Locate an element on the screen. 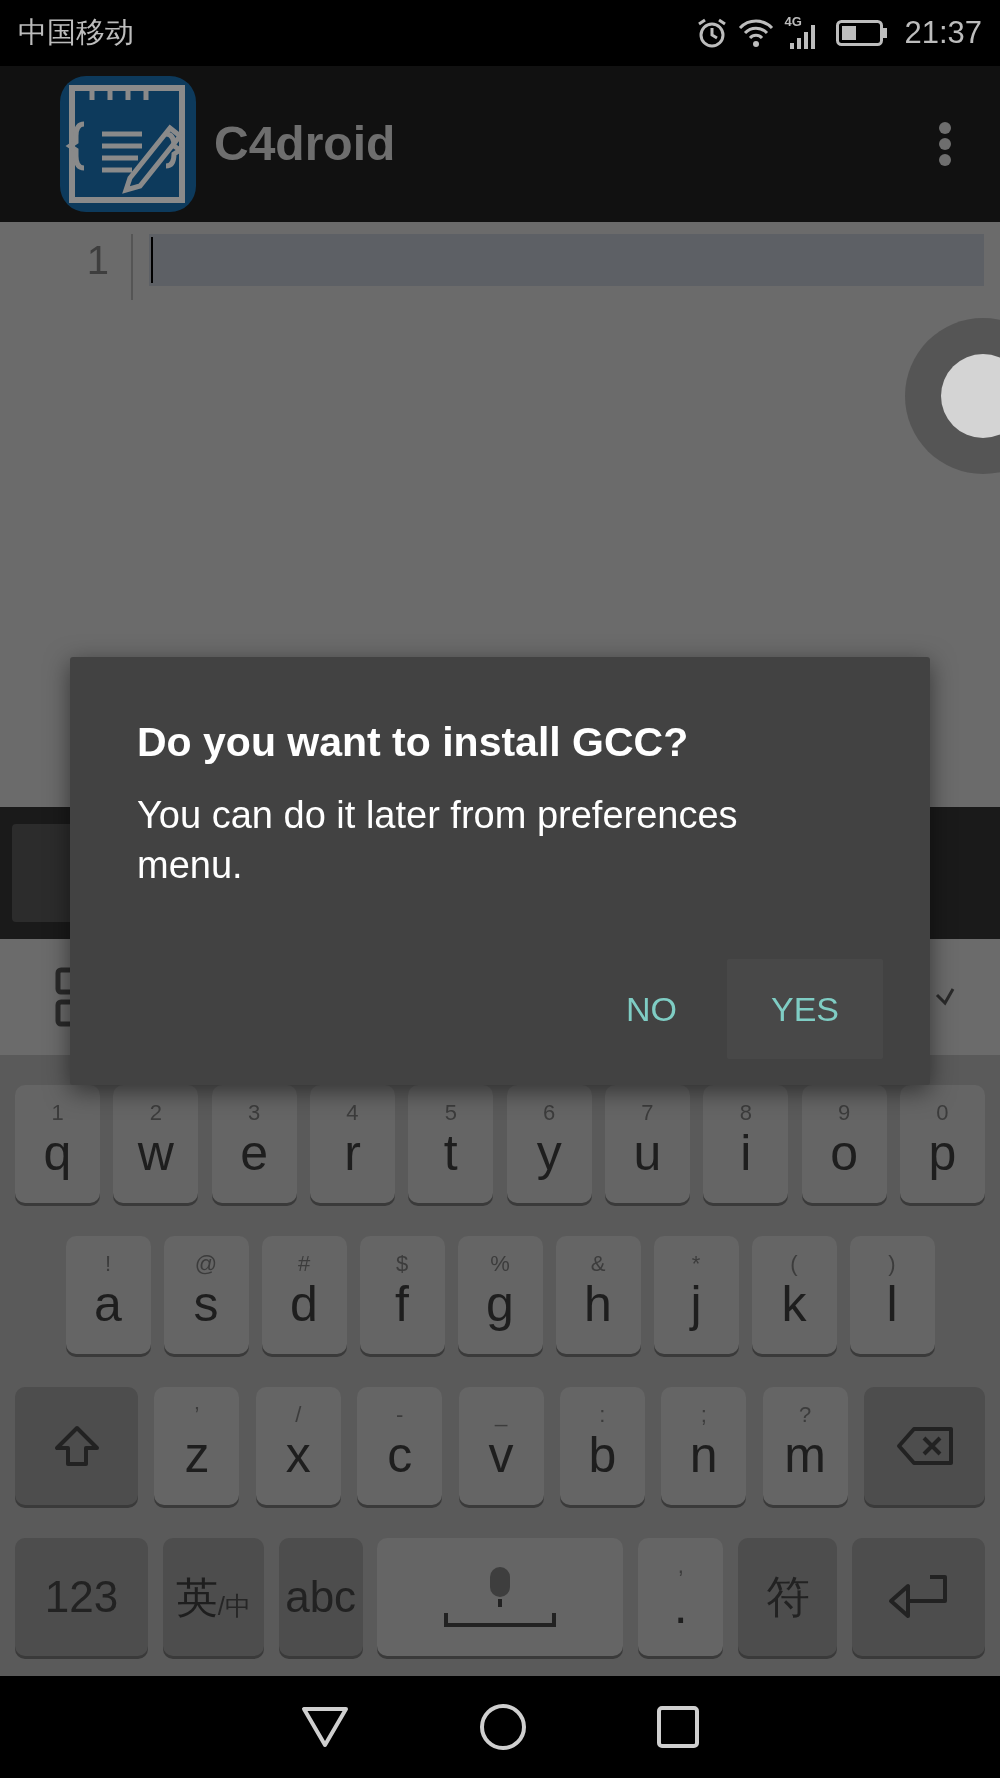 This screenshot has height=1778, width=1000. dialog-title: Do you want to install GCC? is located at coordinates (413, 742).